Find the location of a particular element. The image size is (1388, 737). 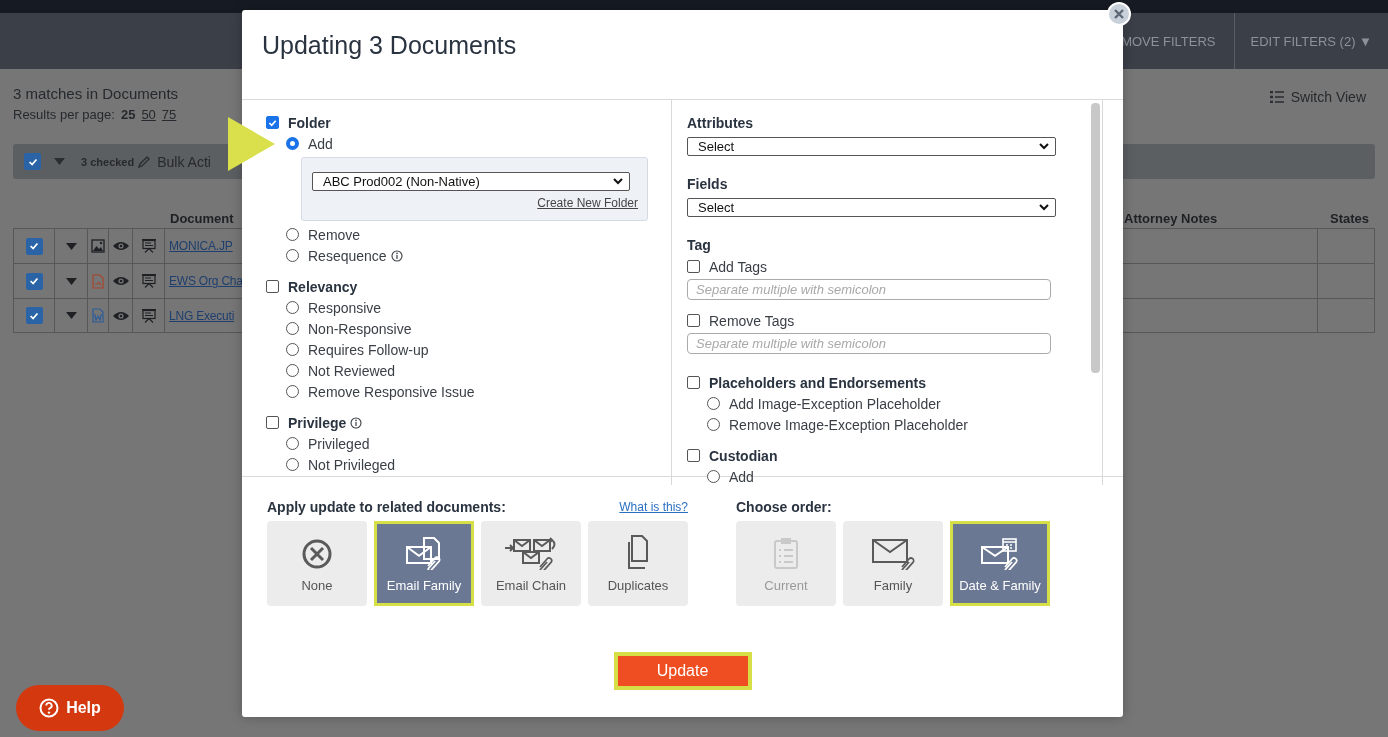

checkbox-label: Remove Tags is located at coordinates (752, 320).